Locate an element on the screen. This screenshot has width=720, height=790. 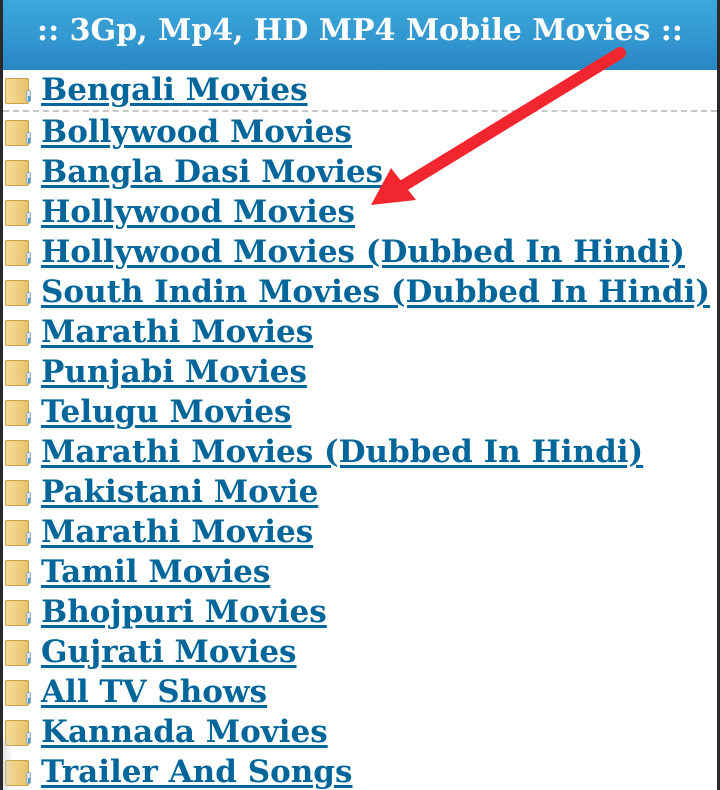
category-item: Bollywood Movies is located at coordinates (360, 132).